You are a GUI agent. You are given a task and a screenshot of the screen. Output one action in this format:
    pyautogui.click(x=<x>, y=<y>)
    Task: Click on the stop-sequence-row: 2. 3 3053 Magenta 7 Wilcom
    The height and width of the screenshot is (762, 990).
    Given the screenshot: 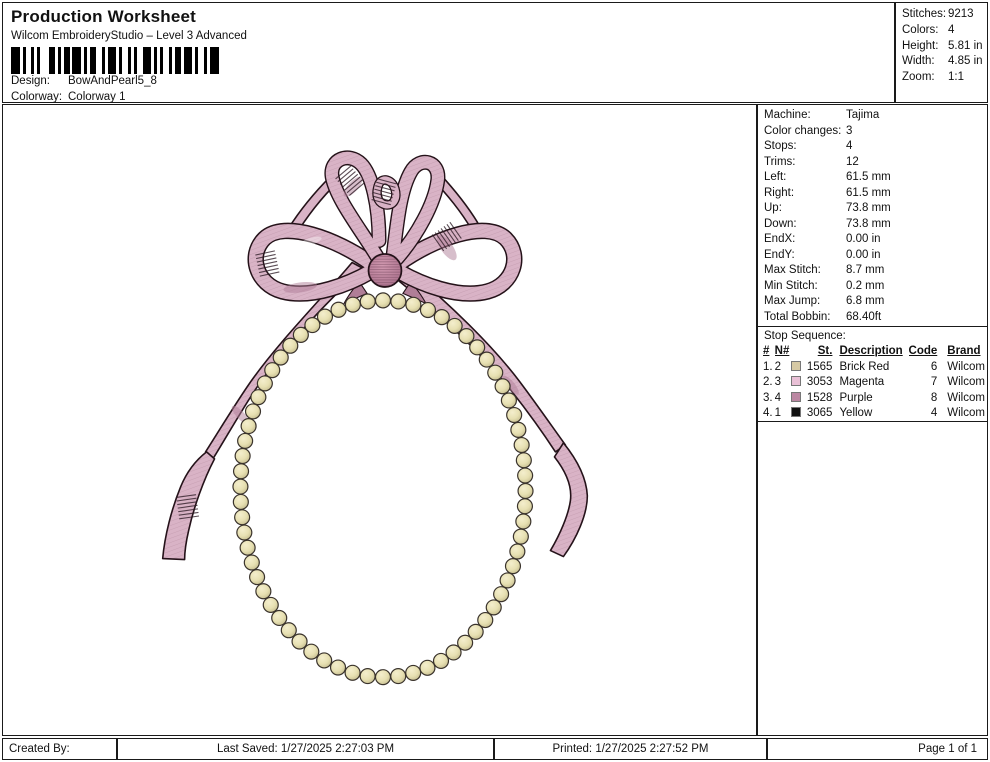 What is the action you would take?
    pyautogui.click(x=875, y=383)
    